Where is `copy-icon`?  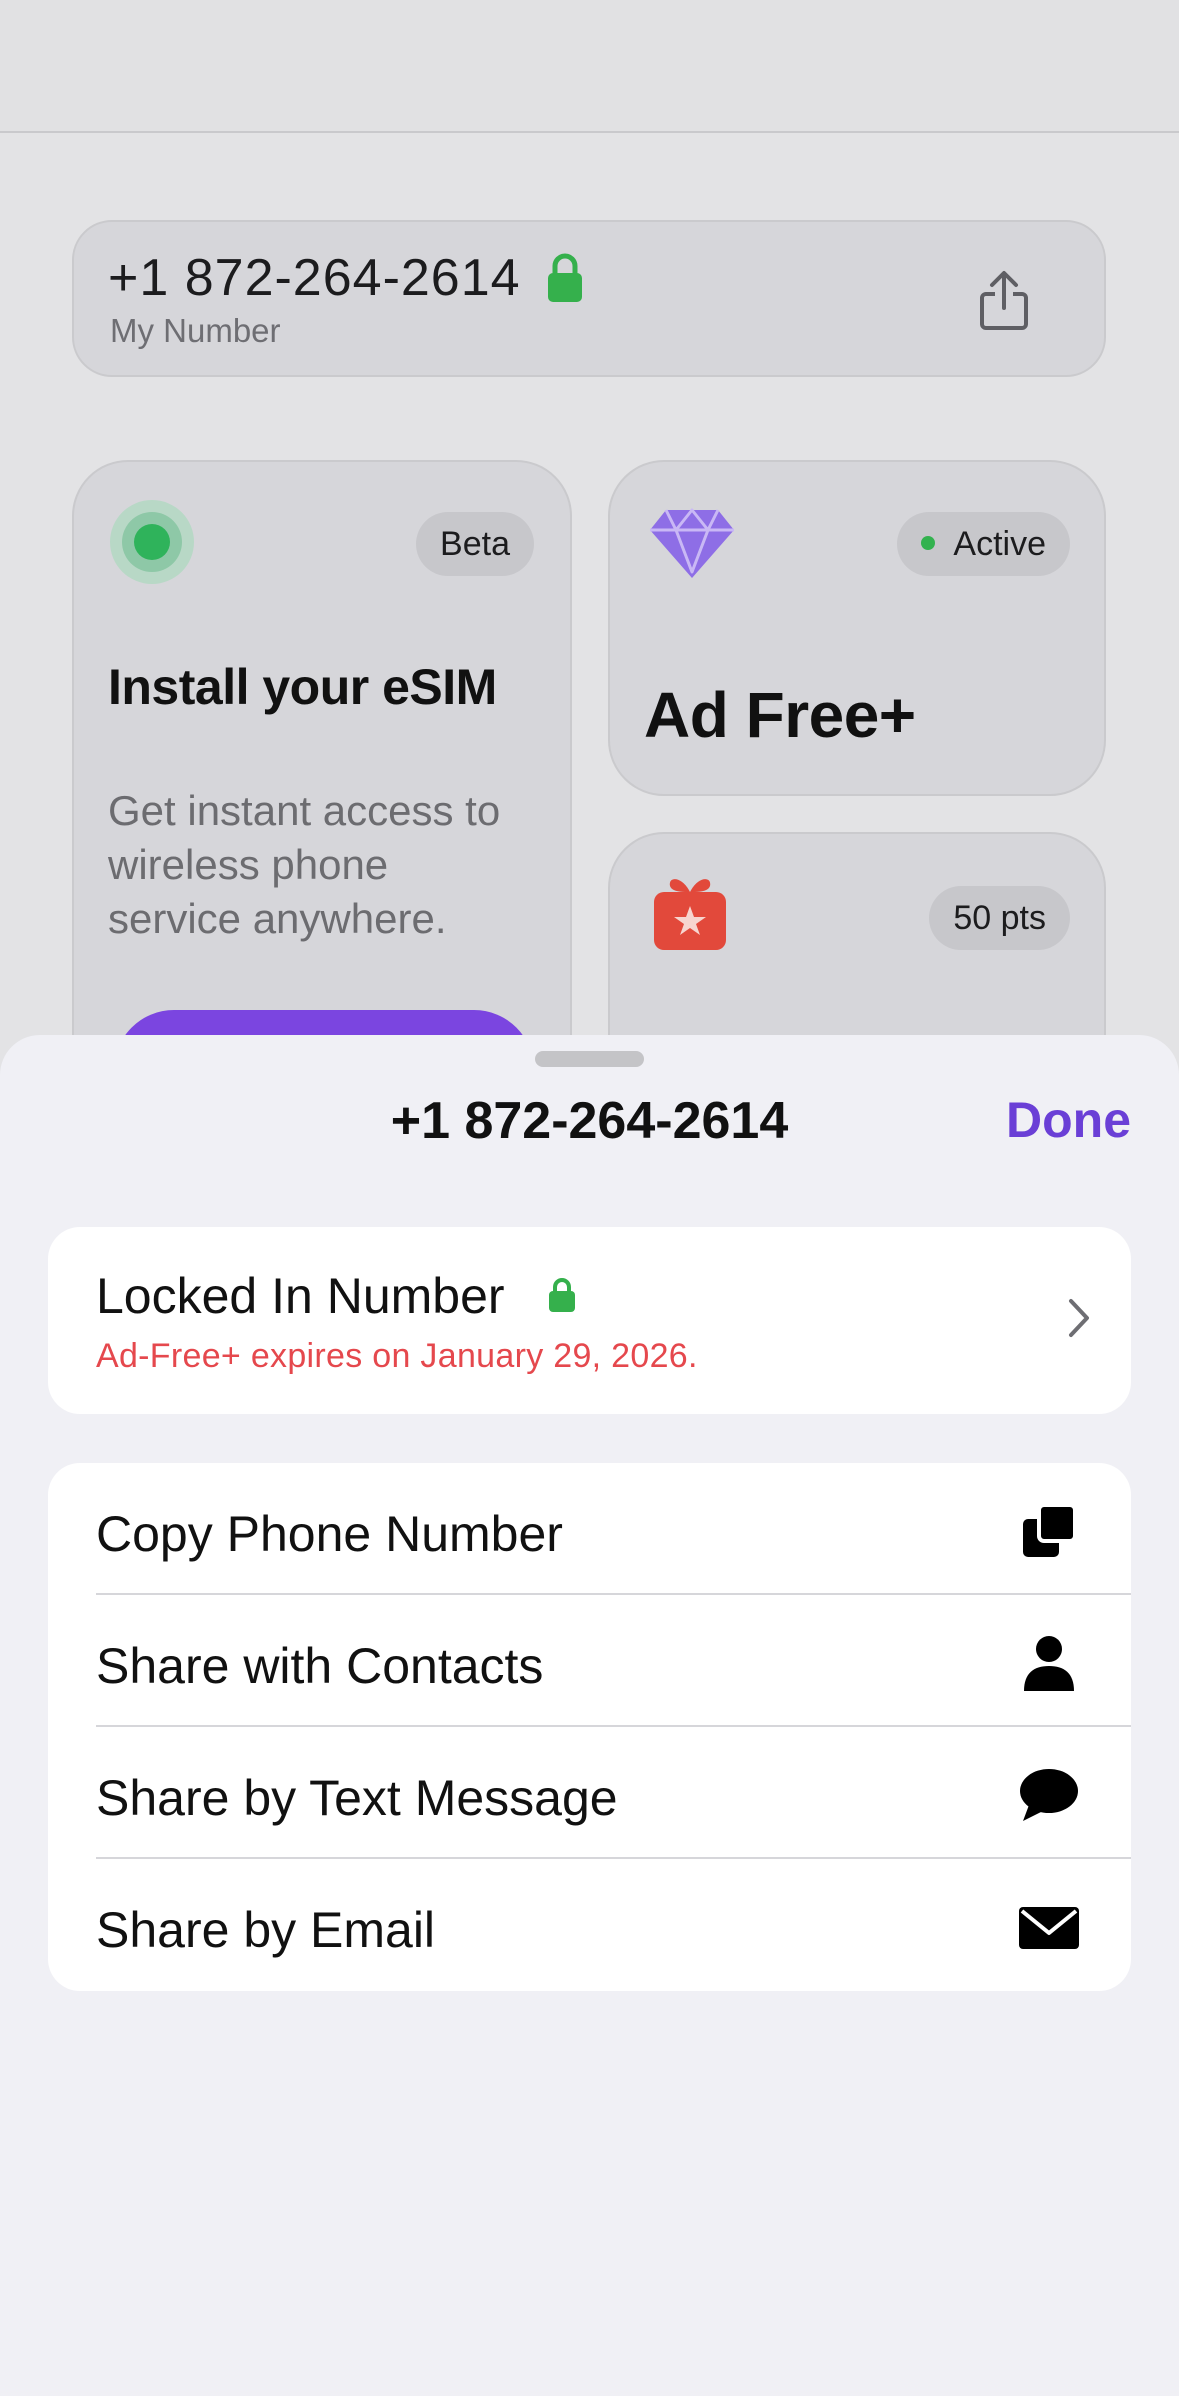 copy-icon is located at coordinates (1049, 1531).